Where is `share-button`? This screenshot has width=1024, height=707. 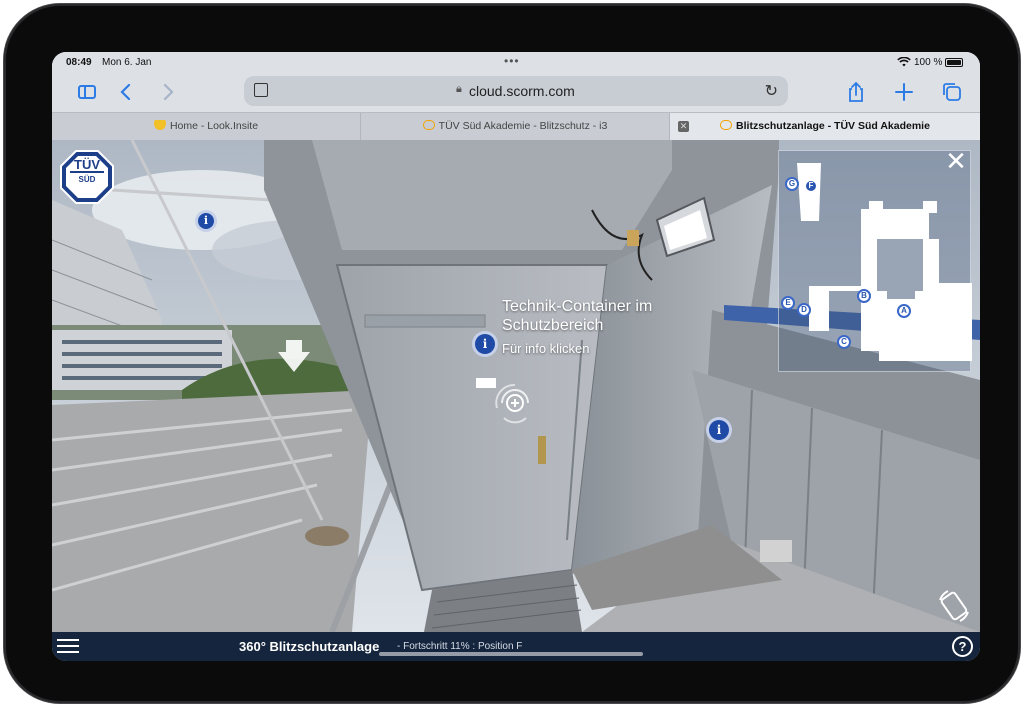
share-button is located at coordinates (856, 92).